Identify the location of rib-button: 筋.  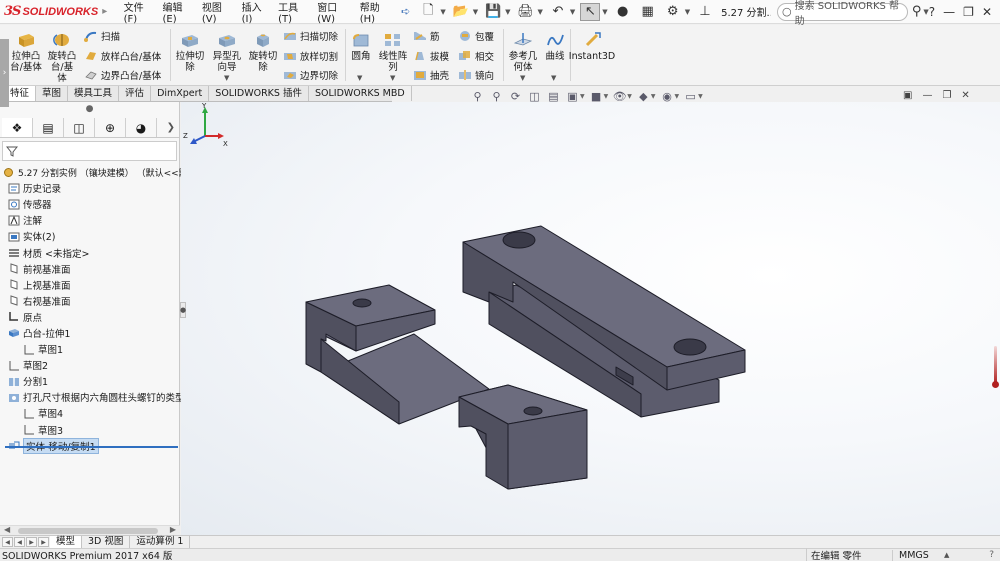
(426, 36).